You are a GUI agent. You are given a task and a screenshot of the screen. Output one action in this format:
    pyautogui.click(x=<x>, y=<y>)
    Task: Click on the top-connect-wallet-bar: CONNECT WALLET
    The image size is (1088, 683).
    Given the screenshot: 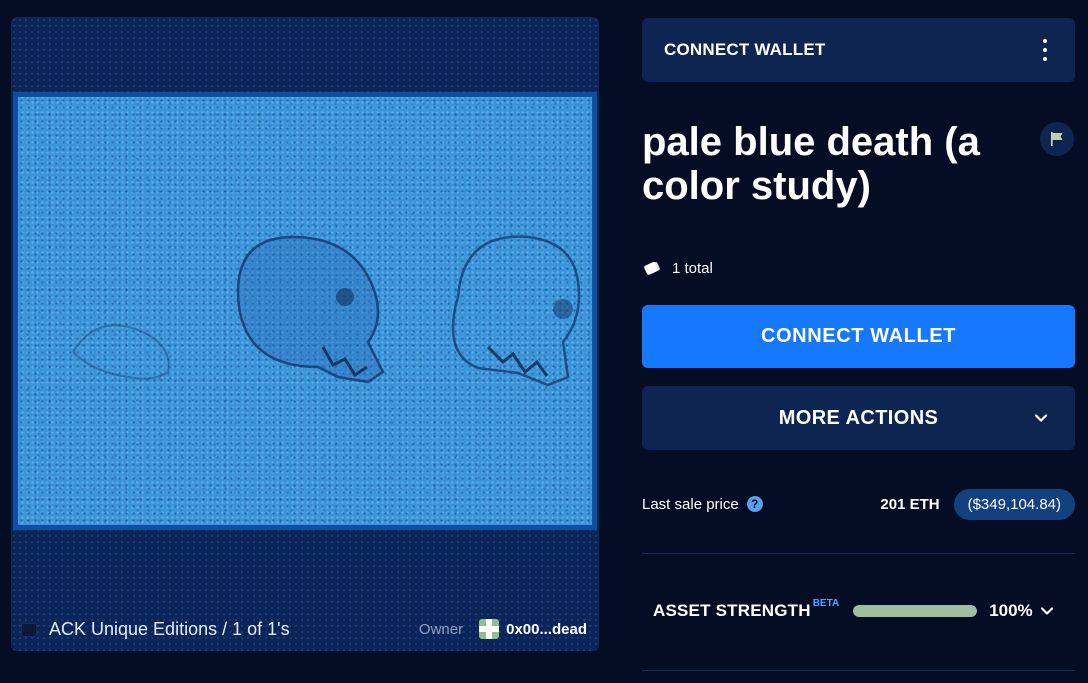 What is the action you would take?
    pyautogui.click(x=858, y=50)
    